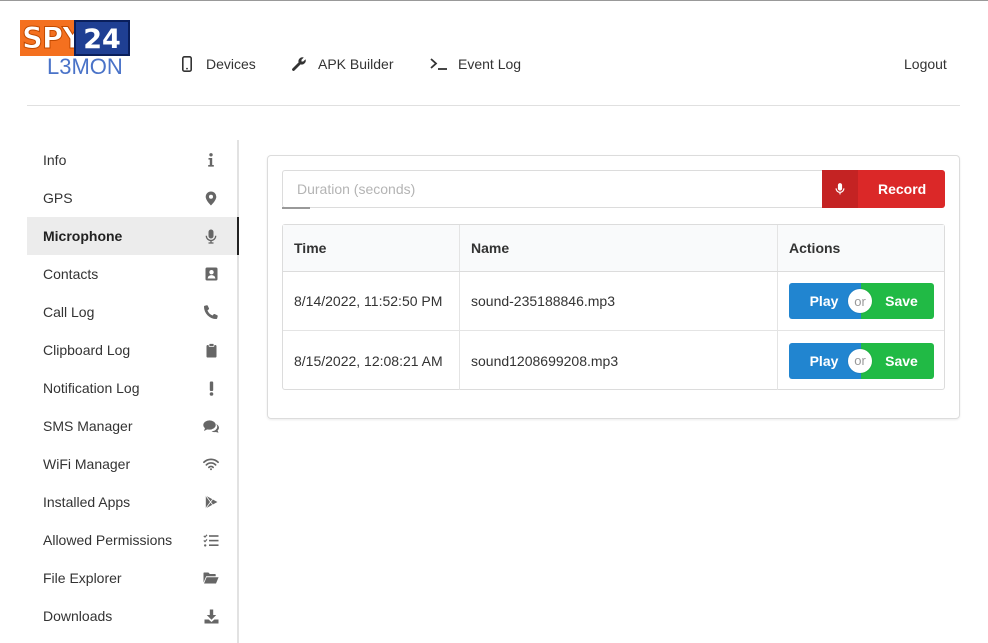 The width and height of the screenshot is (988, 643). Describe the element at coordinates (211, 350) in the screenshot. I see `clipboard-icon` at that location.